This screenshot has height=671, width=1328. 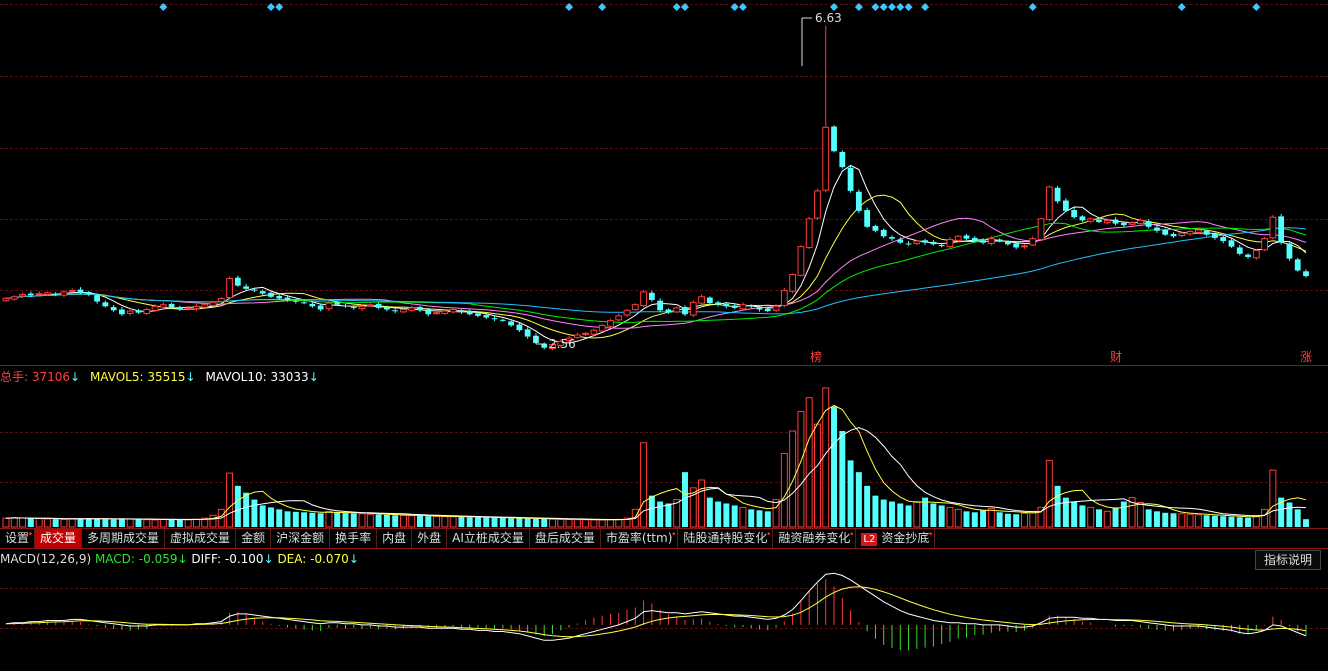 I want to click on mavol10-line, so click(x=656, y=473).